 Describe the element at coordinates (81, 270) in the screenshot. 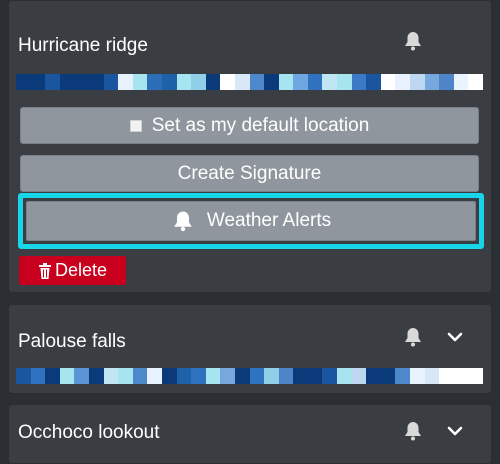

I see `delete-label: Delete` at that location.